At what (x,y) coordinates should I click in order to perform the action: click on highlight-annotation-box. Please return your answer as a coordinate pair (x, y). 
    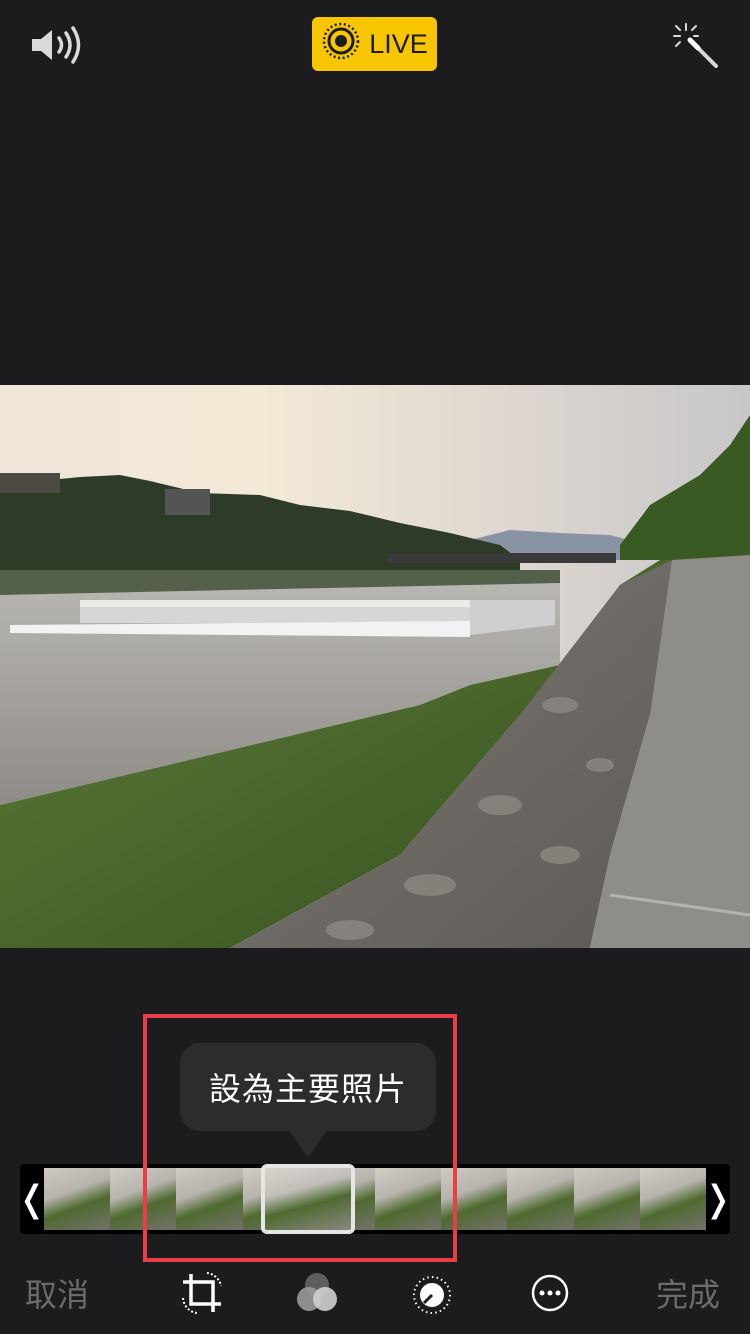
    Looking at the image, I should click on (300, 1138).